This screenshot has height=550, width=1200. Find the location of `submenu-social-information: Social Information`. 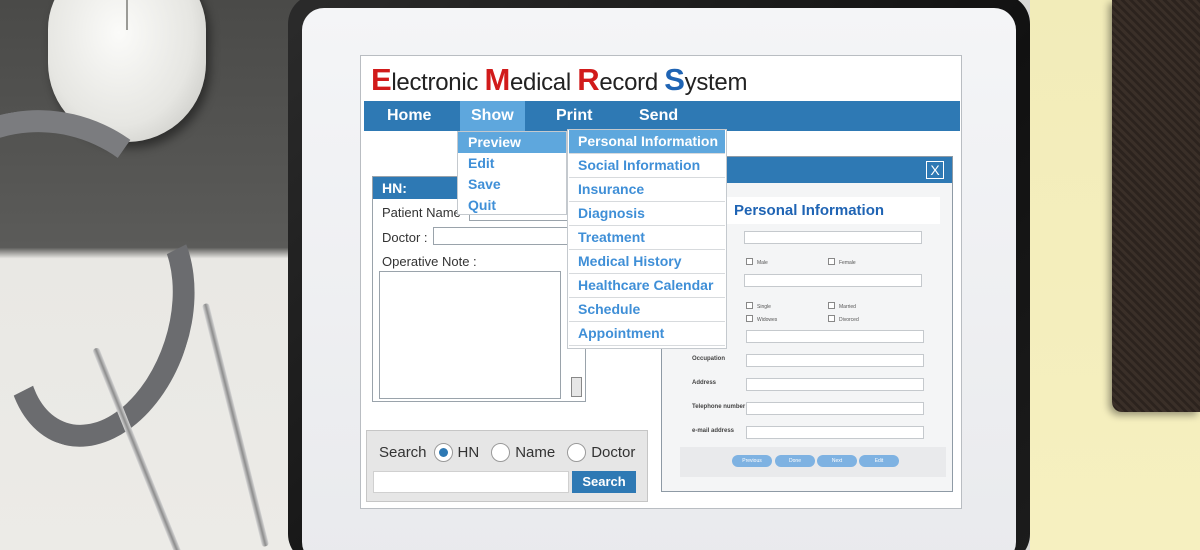

submenu-social-information: Social Information is located at coordinates (647, 166).